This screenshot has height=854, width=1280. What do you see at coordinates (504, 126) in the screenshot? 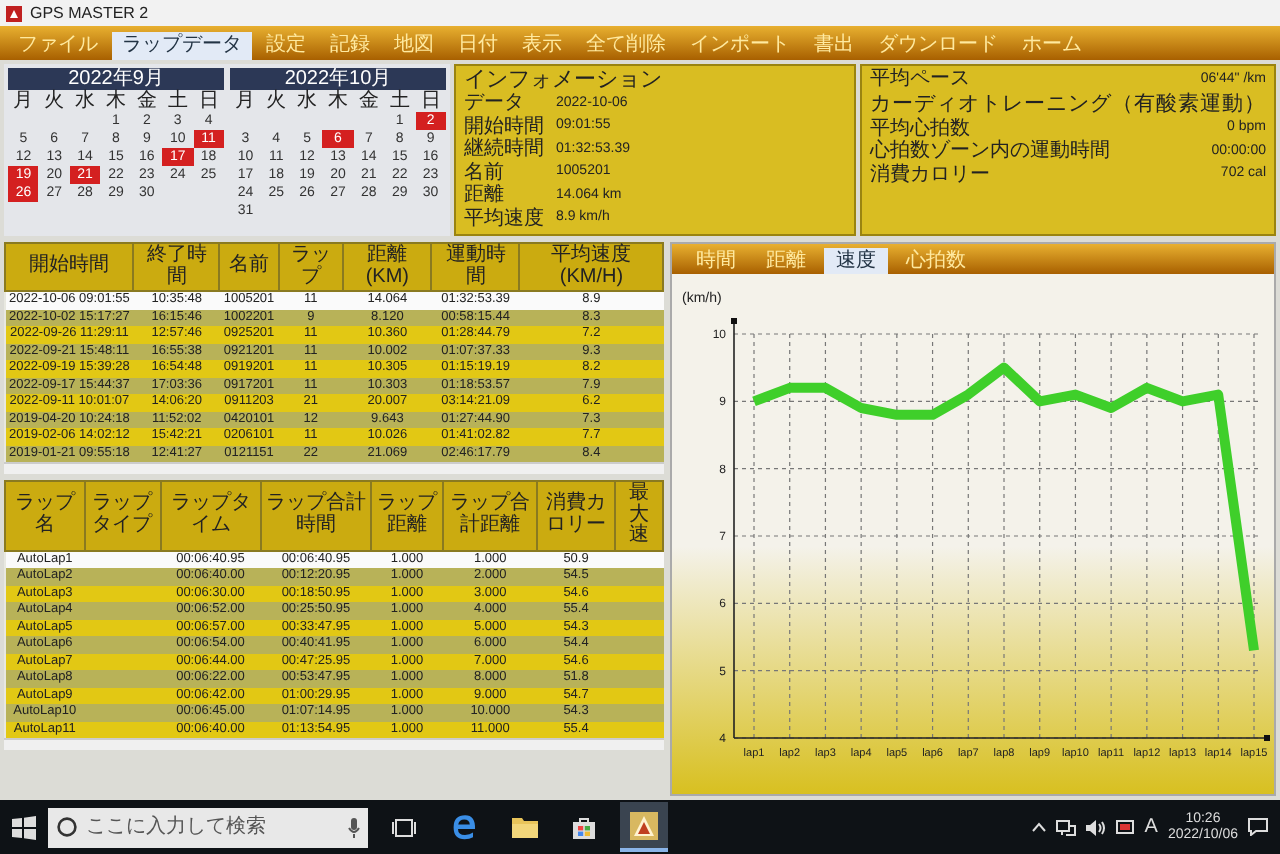
I see `field-label: 開始時間` at bounding box center [504, 126].